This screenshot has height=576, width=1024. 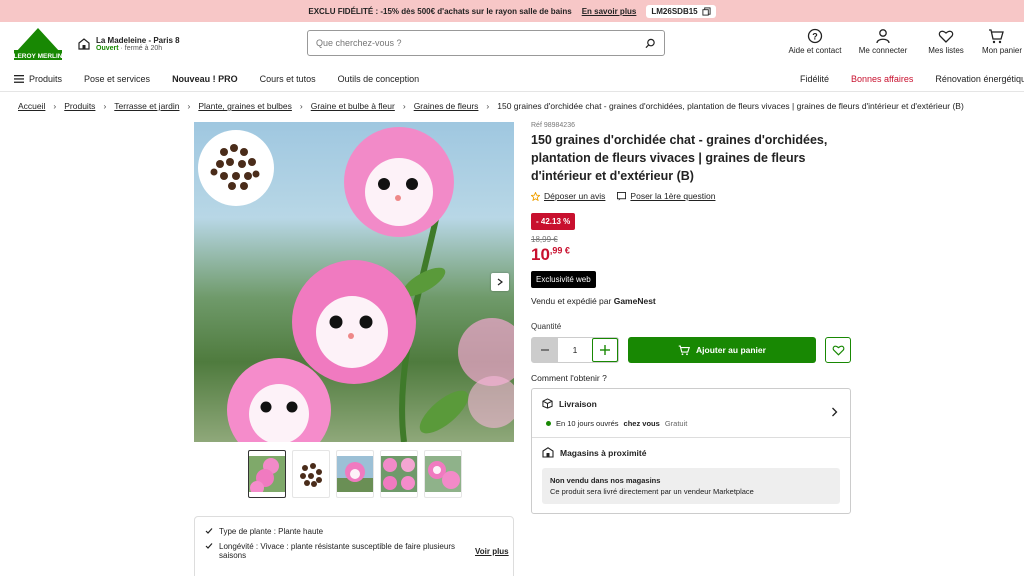 I want to click on old-price: 18,99 €, so click(x=544, y=239).